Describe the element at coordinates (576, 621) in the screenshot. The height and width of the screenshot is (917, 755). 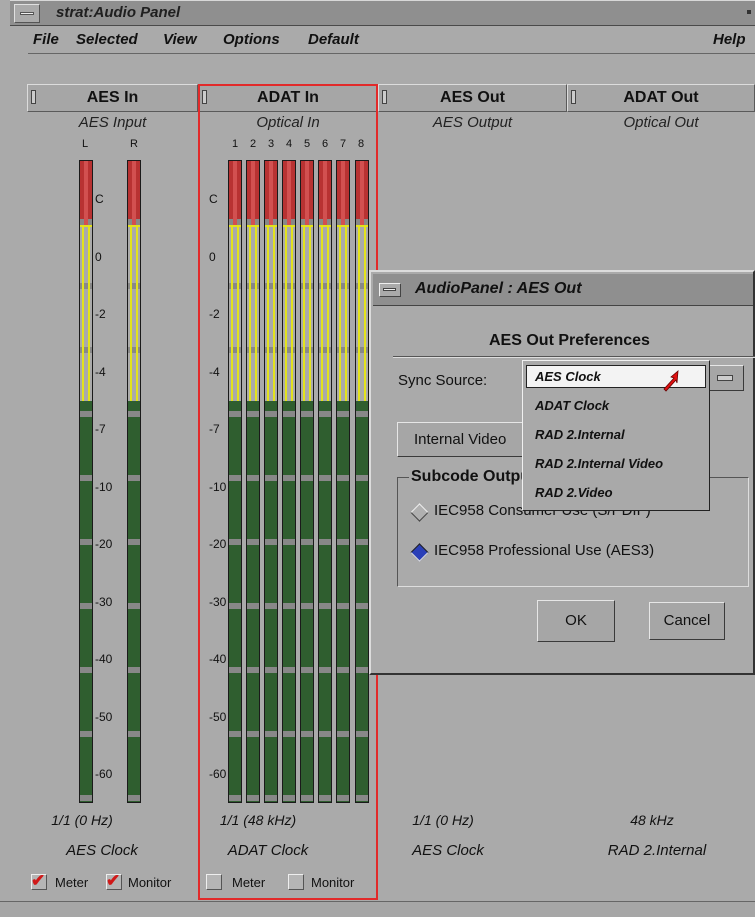
I see `ok-button: OK` at that location.